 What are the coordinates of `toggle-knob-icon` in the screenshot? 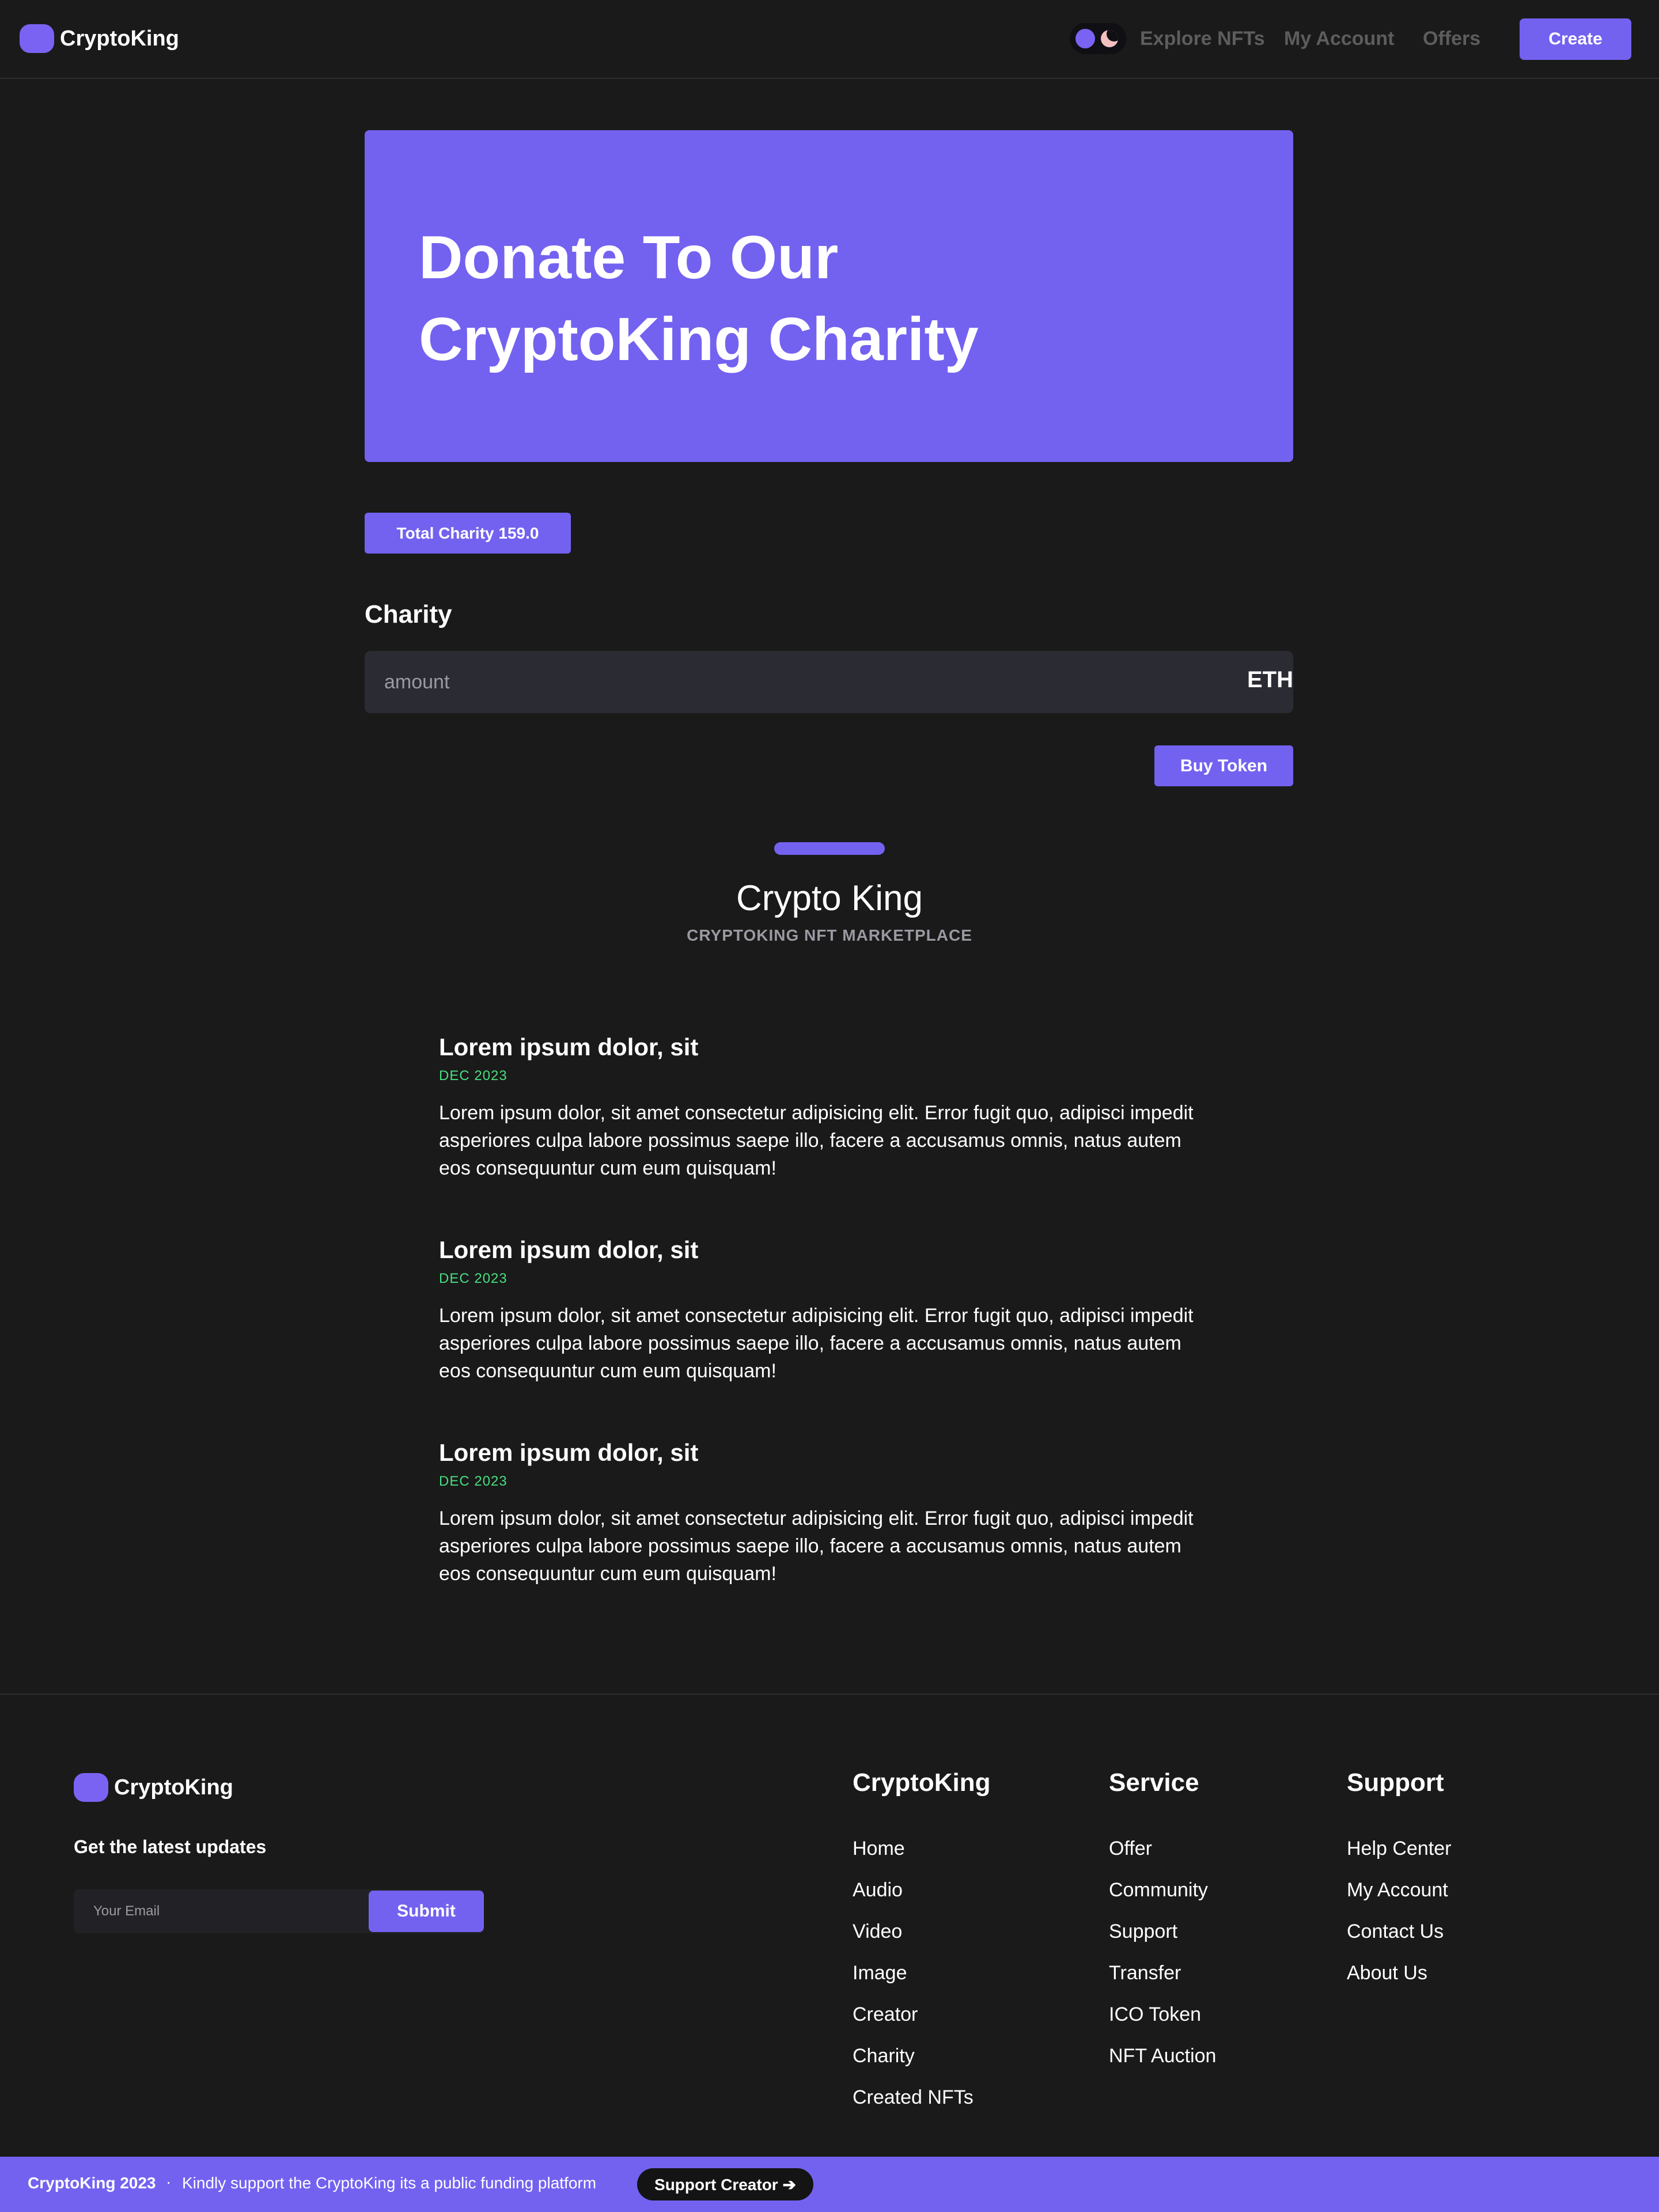 It's located at (1085, 38).